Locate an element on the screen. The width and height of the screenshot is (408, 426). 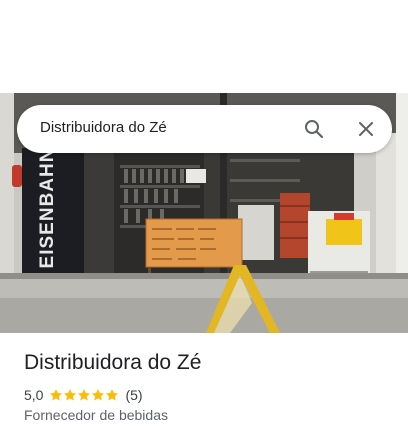
search-icon is located at coordinates (314, 129).